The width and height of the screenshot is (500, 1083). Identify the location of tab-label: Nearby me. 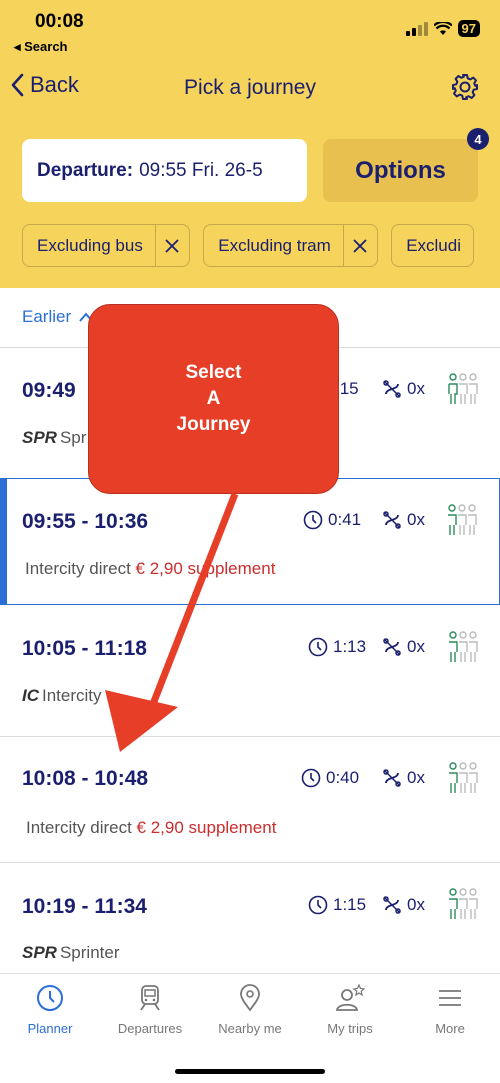
(250, 1028).